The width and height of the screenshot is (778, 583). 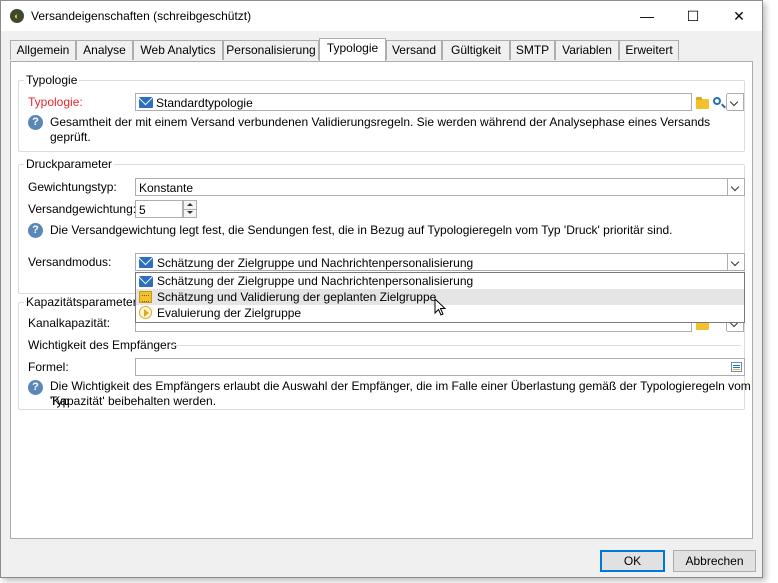 What do you see at coordinates (649, 50) in the screenshot?
I see `tab-erweitert: Erweitert` at bounding box center [649, 50].